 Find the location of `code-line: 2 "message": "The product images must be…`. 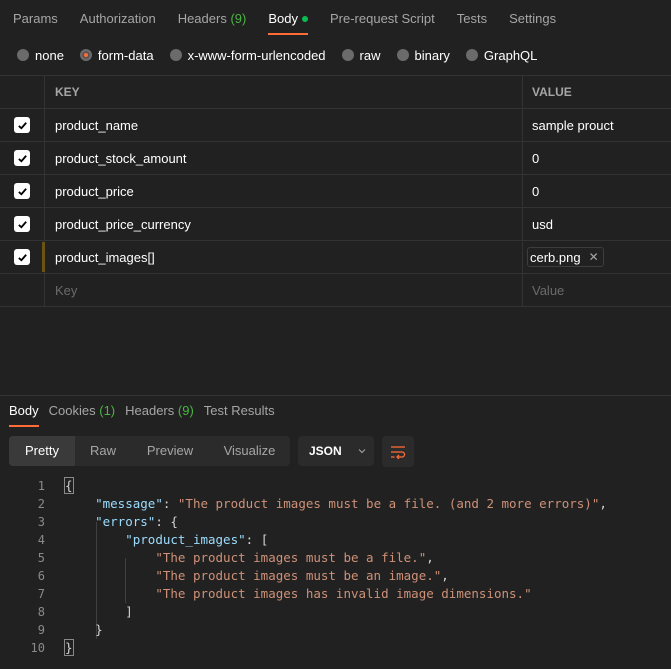

code-line: 2 "message": "The product images must be… is located at coordinates (335, 504).